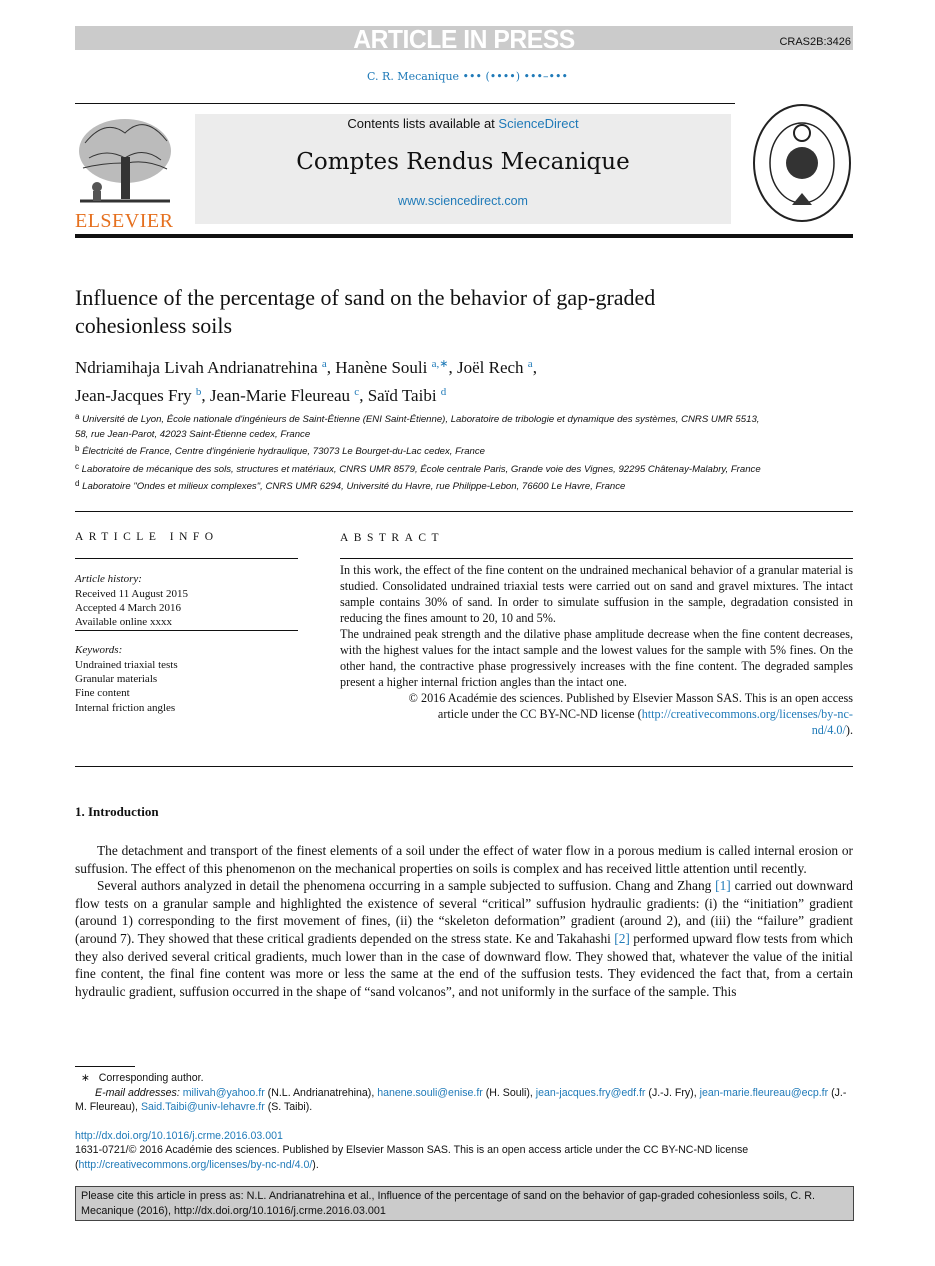  I want to click on corresponding-author-note: ∗ Corresponding author., so click(142, 1078).